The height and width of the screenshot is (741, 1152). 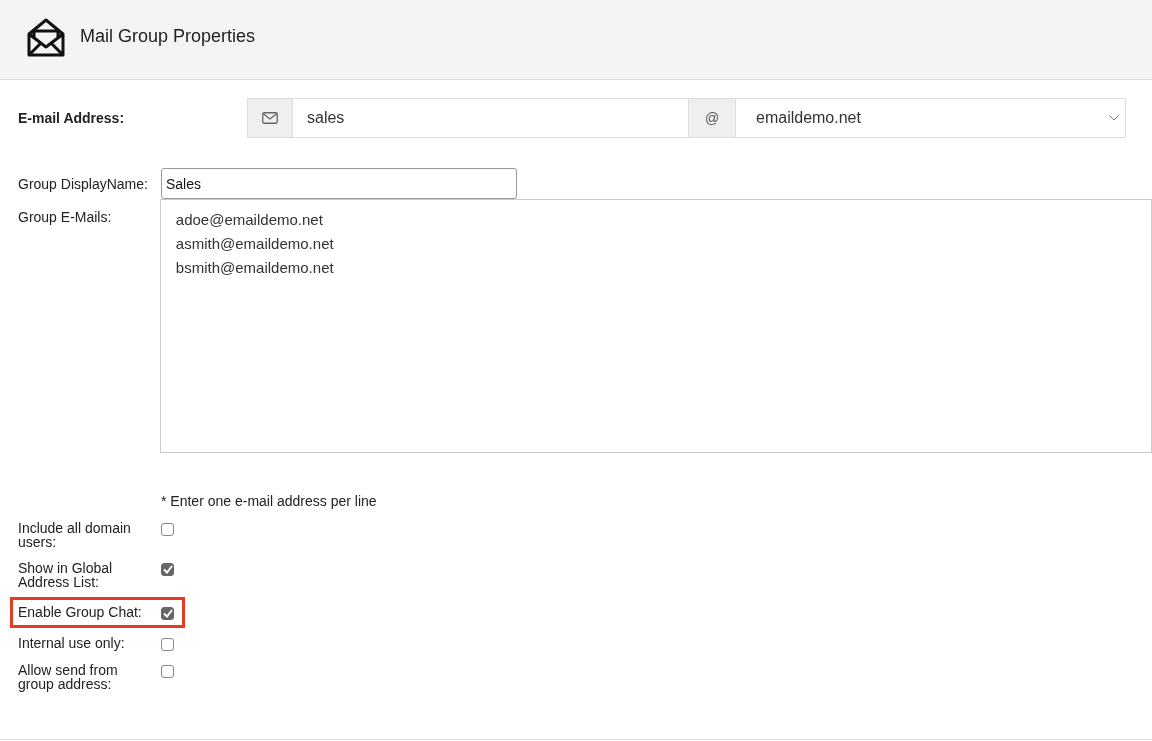 What do you see at coordinates (72, 118) in the screenshot?
I see `field-label: E-mail Address:` at bounding box center [72, 118].